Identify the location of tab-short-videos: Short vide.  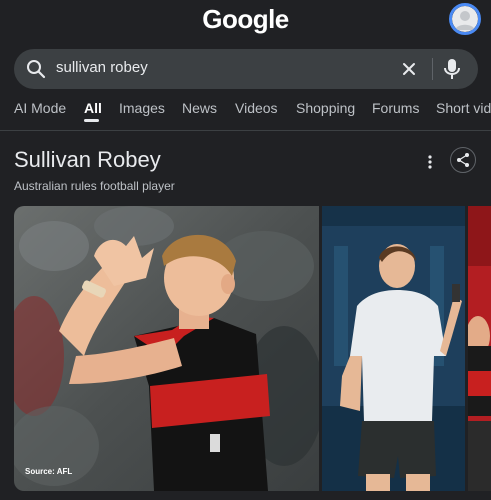
(463, 108).